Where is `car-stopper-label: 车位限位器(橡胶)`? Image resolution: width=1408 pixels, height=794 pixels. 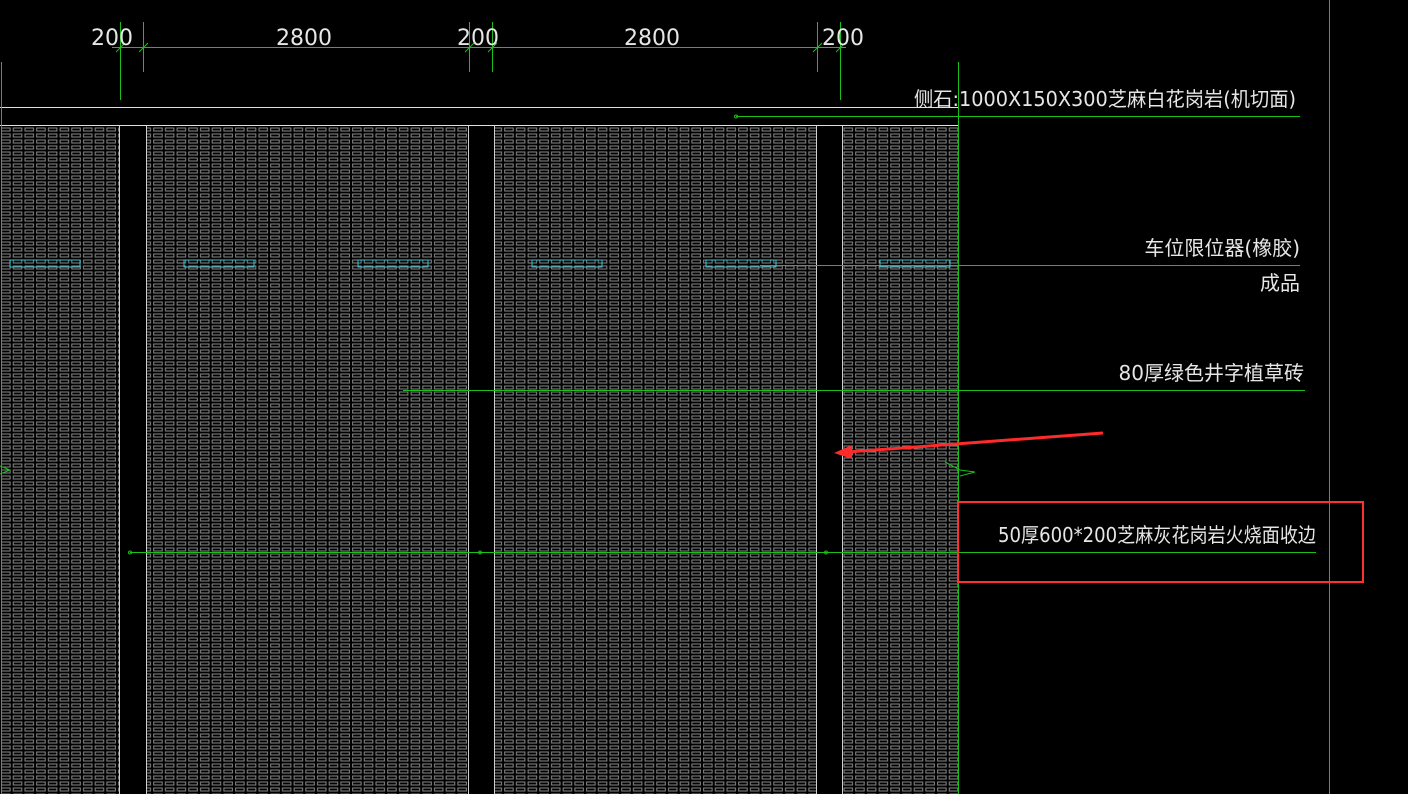
car-stopper-label: 车位限位器(橡胶) is located at coordinates (1222, 248).